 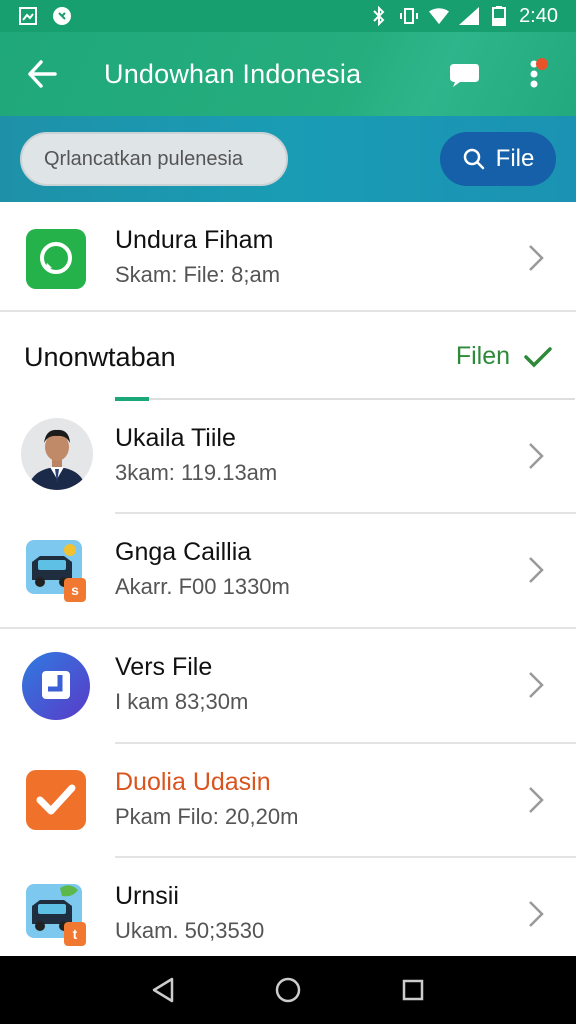 What do you see at coordinates (75, 934) in the screenshot?
I see `svg-text: t` at bounding box center [75, 934].